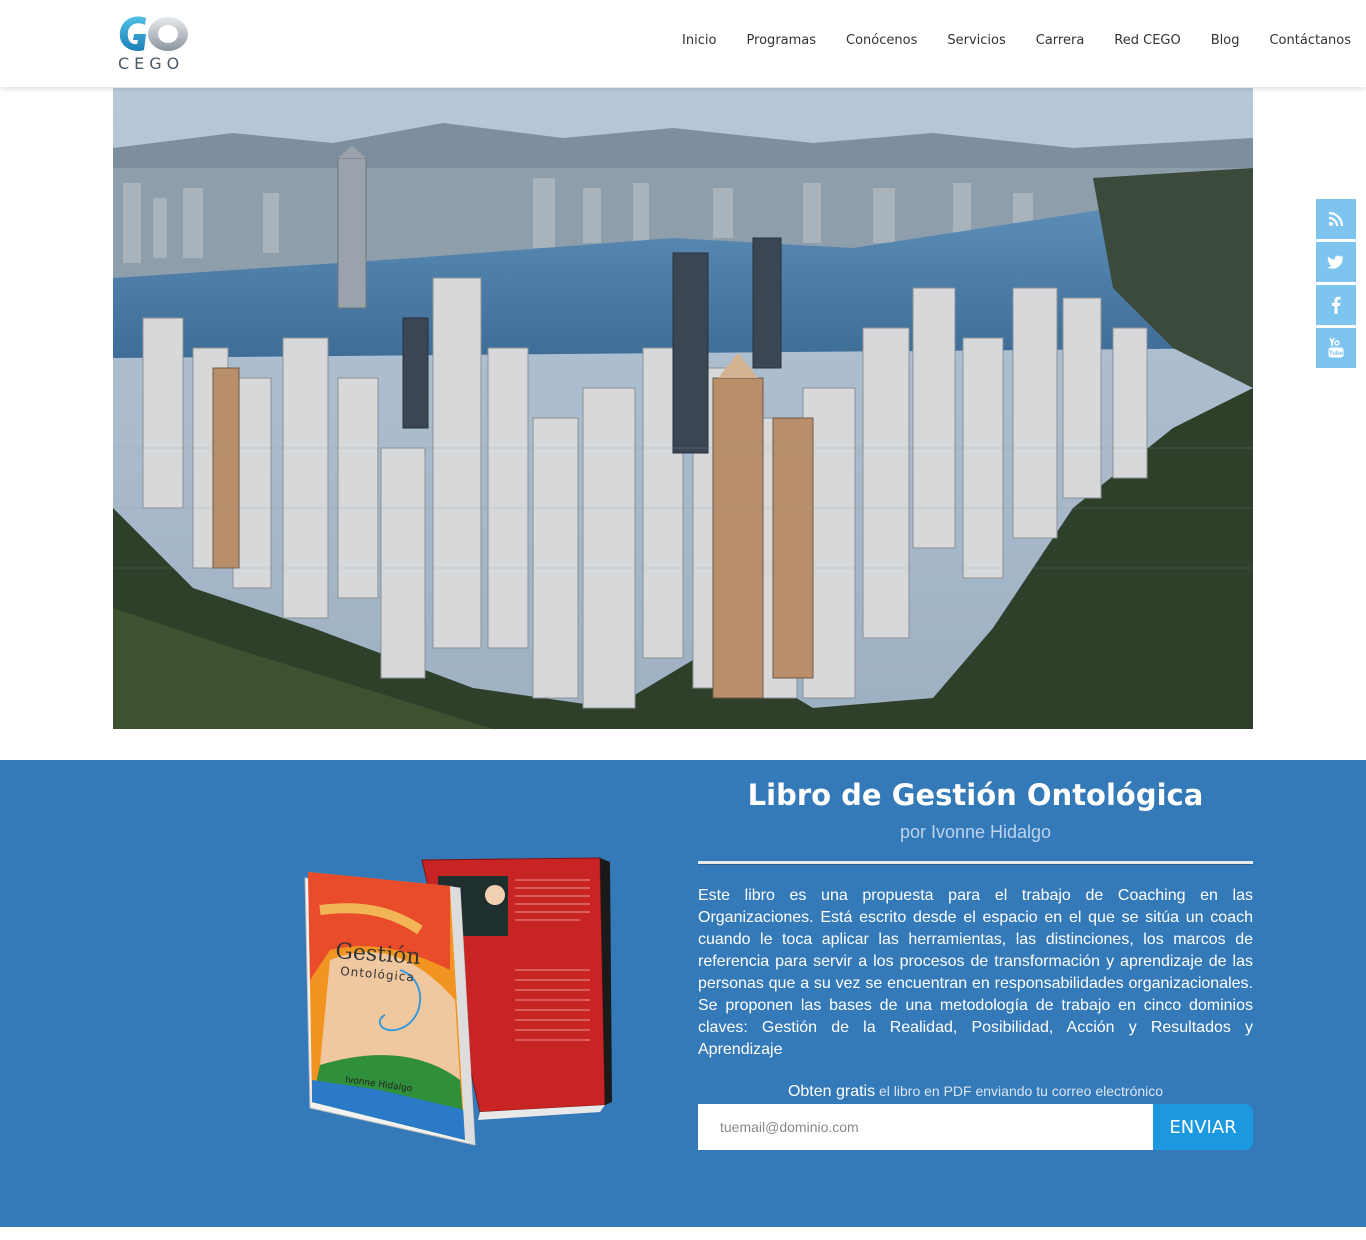 The height and width of the screenshot is (1240, 1366). I want to click on go-logo-mark, so click(153, 34).